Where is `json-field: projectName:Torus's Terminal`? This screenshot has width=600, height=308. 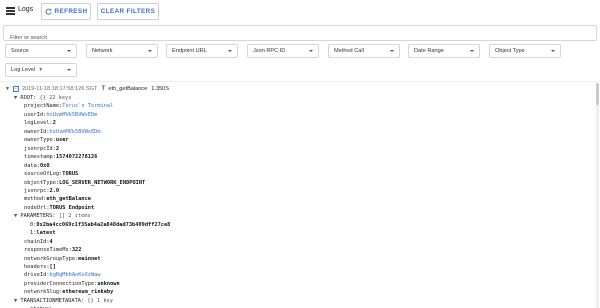
json-field: projectName:Torus's Terminal is located at coordinates (68, 106).